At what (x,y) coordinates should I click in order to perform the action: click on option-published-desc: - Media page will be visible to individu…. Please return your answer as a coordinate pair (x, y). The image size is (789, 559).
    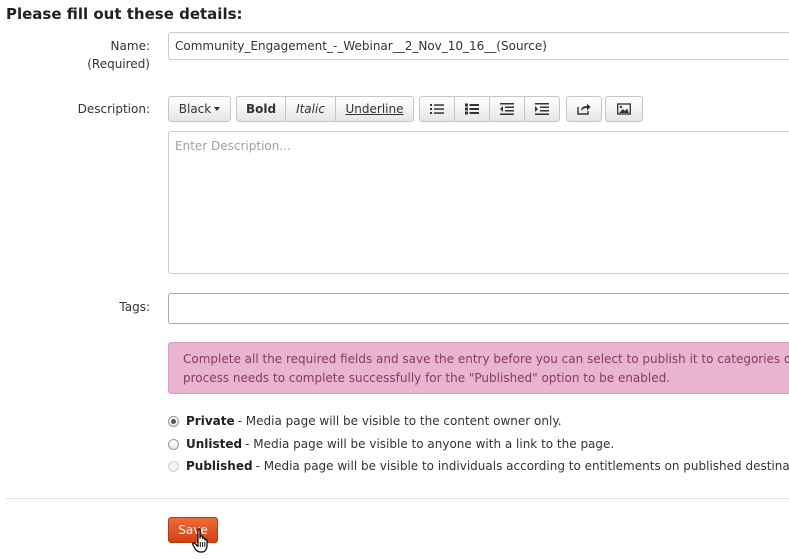
    Looking at the image, I should click on (522, 466).